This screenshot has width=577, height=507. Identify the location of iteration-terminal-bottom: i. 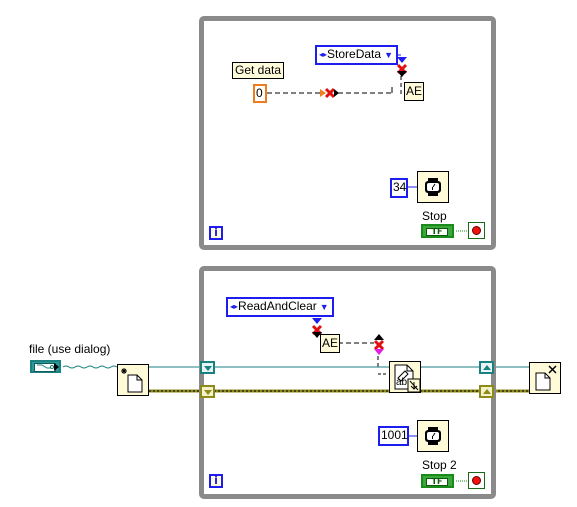
(216, 481).